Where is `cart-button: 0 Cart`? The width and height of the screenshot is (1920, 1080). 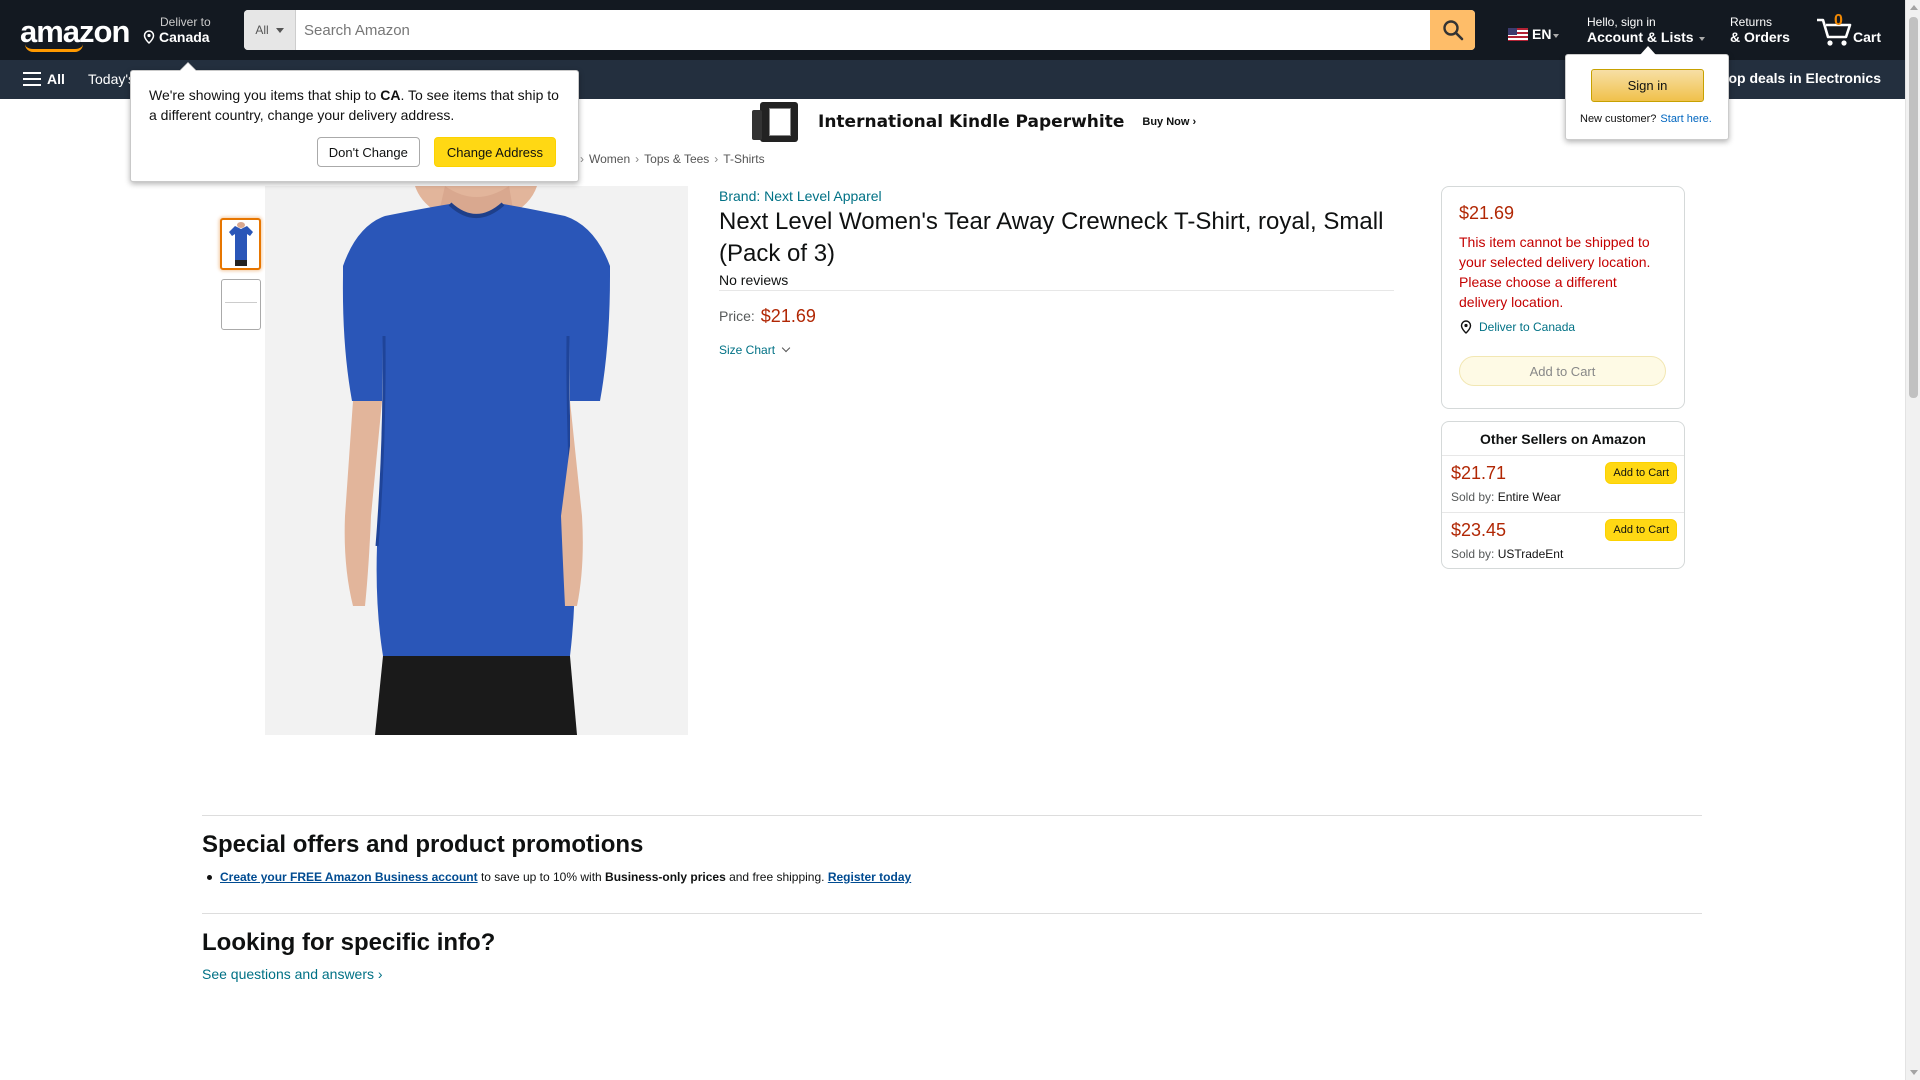
cart-button: 0 Cart is located at coordinates (1852, 30).